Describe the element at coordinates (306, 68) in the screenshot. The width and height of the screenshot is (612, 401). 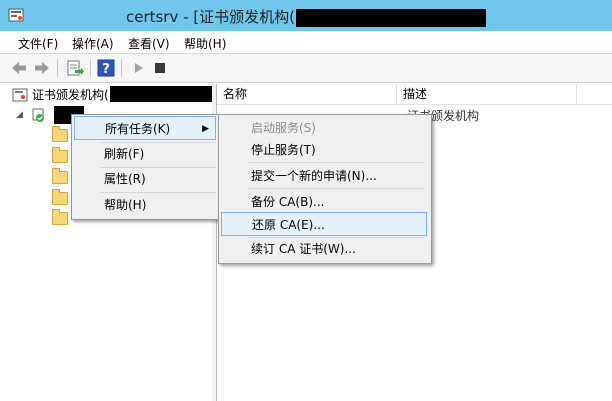
I see `toolbar: ?` at that location.